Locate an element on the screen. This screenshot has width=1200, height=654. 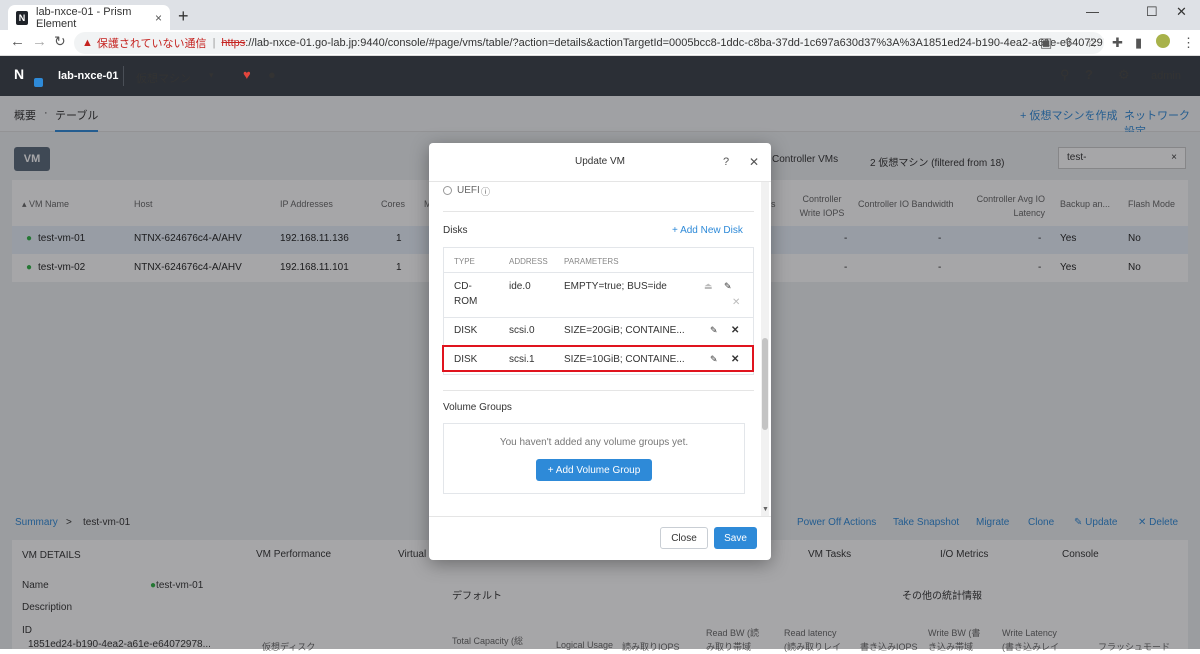
tab-title: lab-nxce-01 - Prism Element is located at coordinates (84, 17).